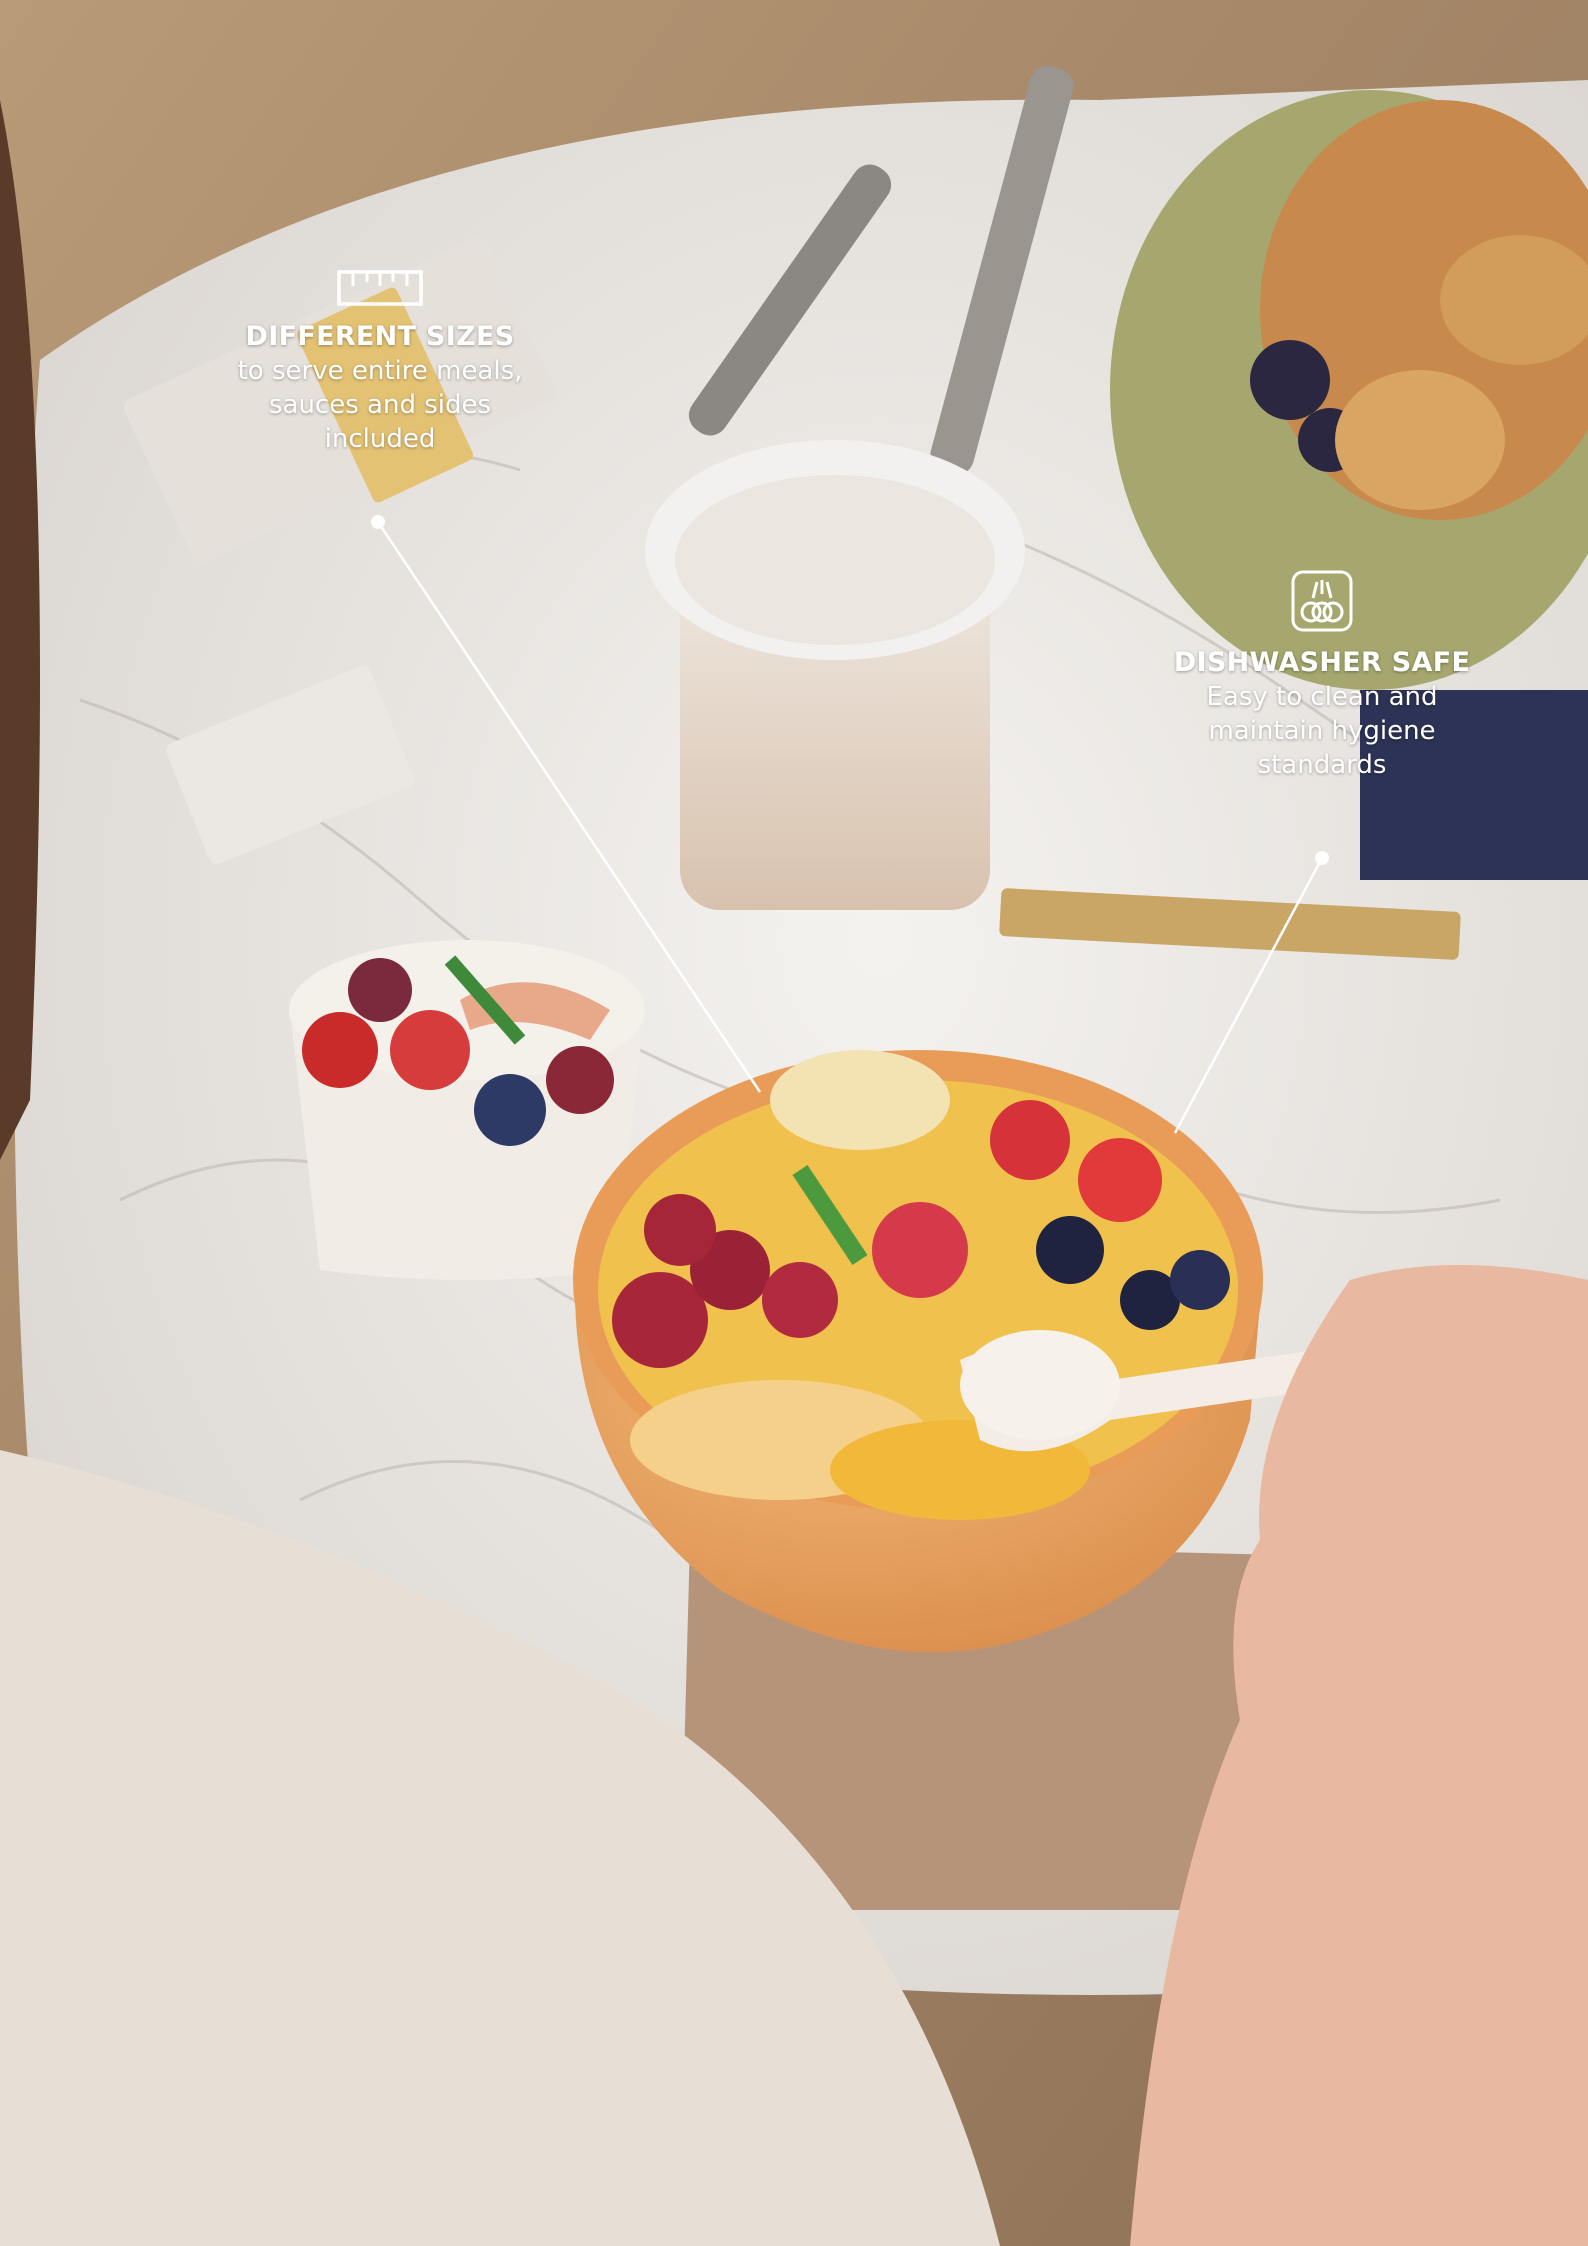 The height and width of the screenshot is (2246, 1588). Describe the element at coordinates (380, 371) in the screenshot. I see `callout-body-line: to serve entire meals,` at that location.